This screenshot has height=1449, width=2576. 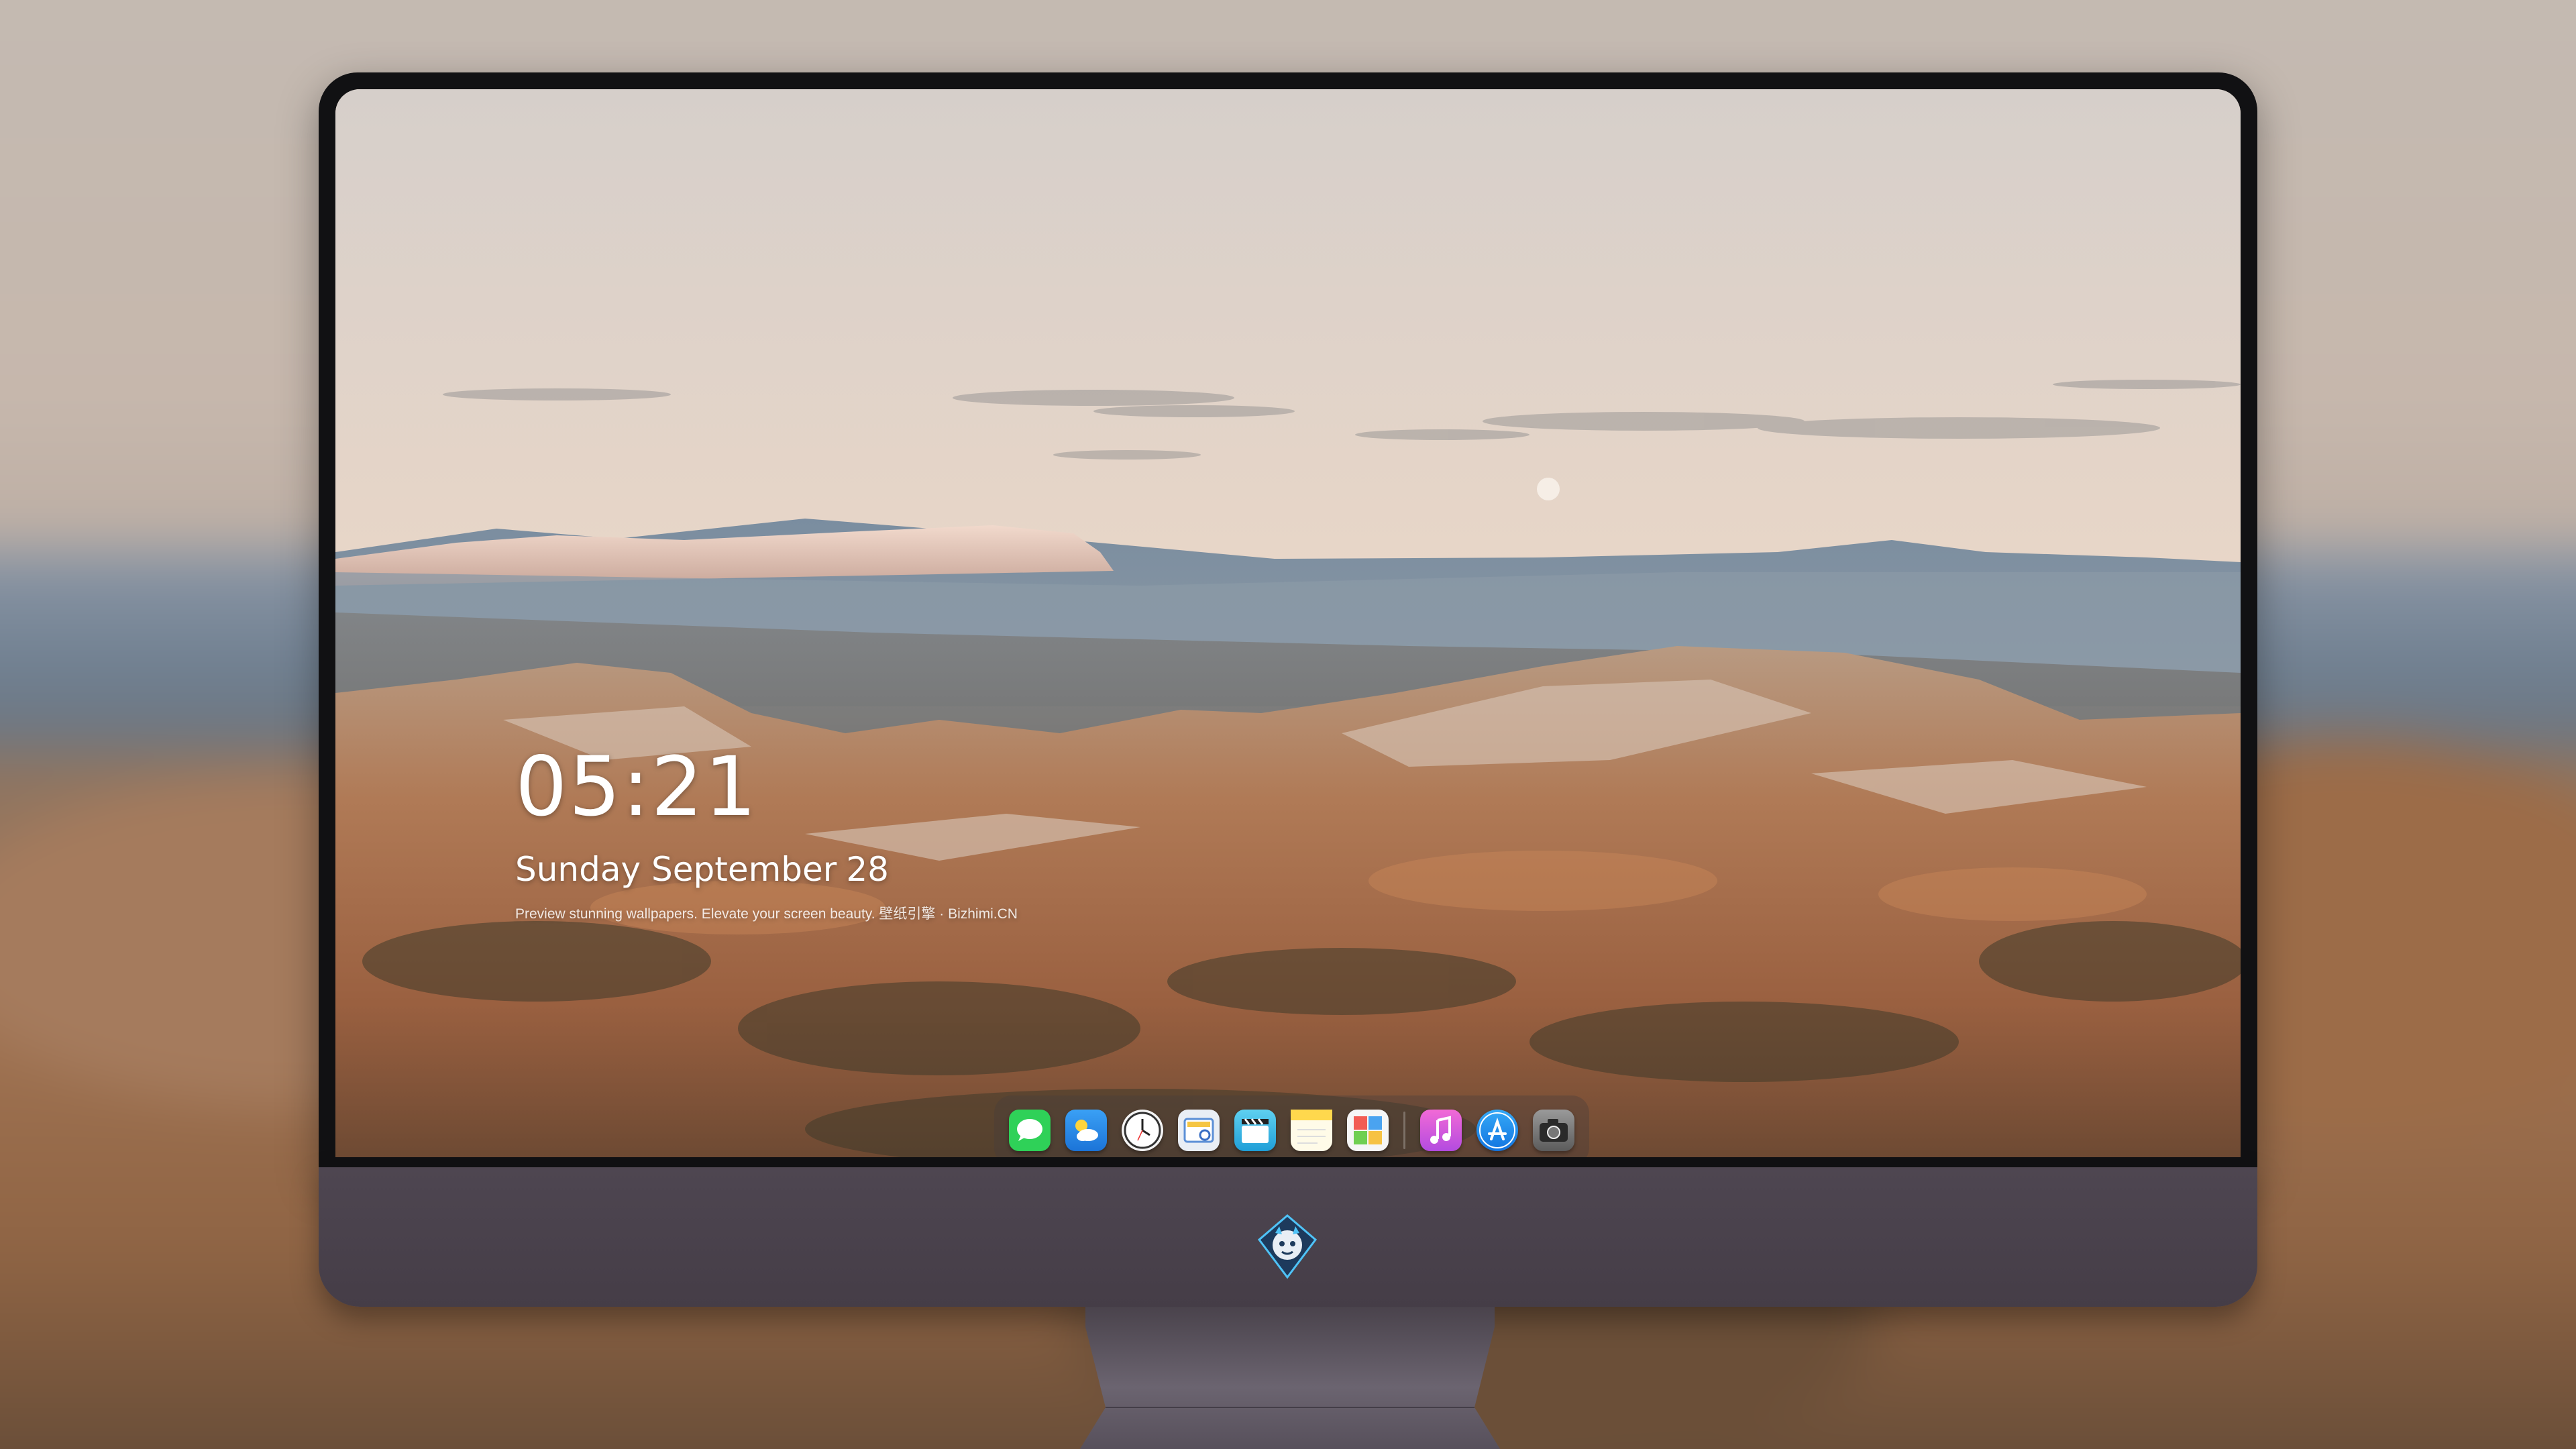 I want to click on clock-icon, so click(x=1142, y=1130).